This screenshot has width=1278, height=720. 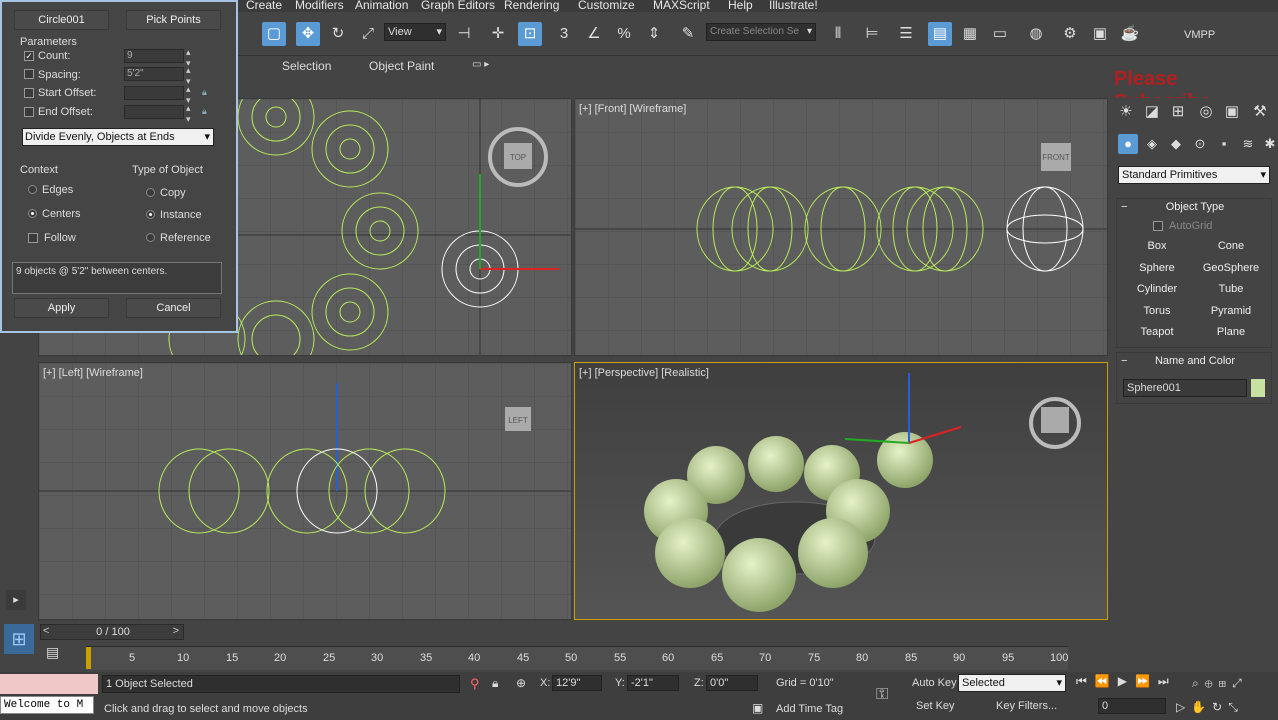 What do you see at coordinates (935, 706) in the screenshot?
I see `set-key-button: Set Key` at bounding box center [935, 706].